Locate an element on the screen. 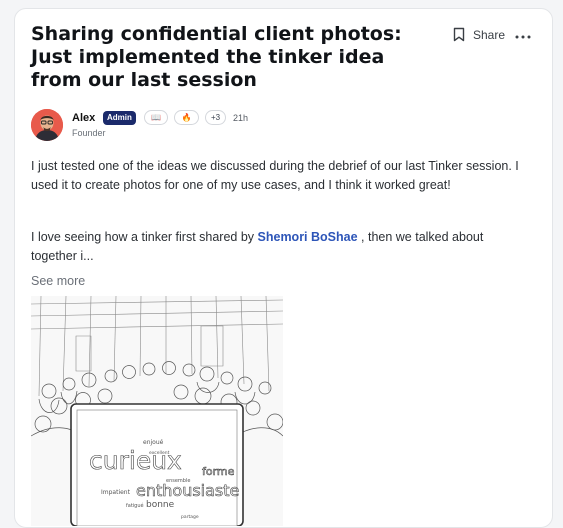 The height and width of the screenshot is (528, 563). see-more-button: See more is located at coordinates (58, 281).